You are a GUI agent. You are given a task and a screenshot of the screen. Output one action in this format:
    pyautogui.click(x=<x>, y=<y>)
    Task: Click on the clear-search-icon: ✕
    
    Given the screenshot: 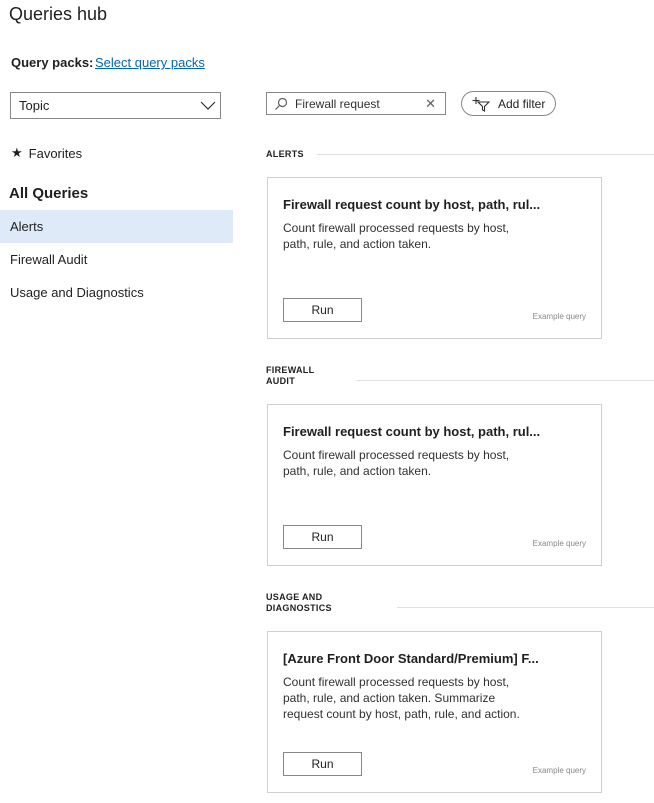 What is the action you would take?
    pyautogui.click(x=430, y=103)
    